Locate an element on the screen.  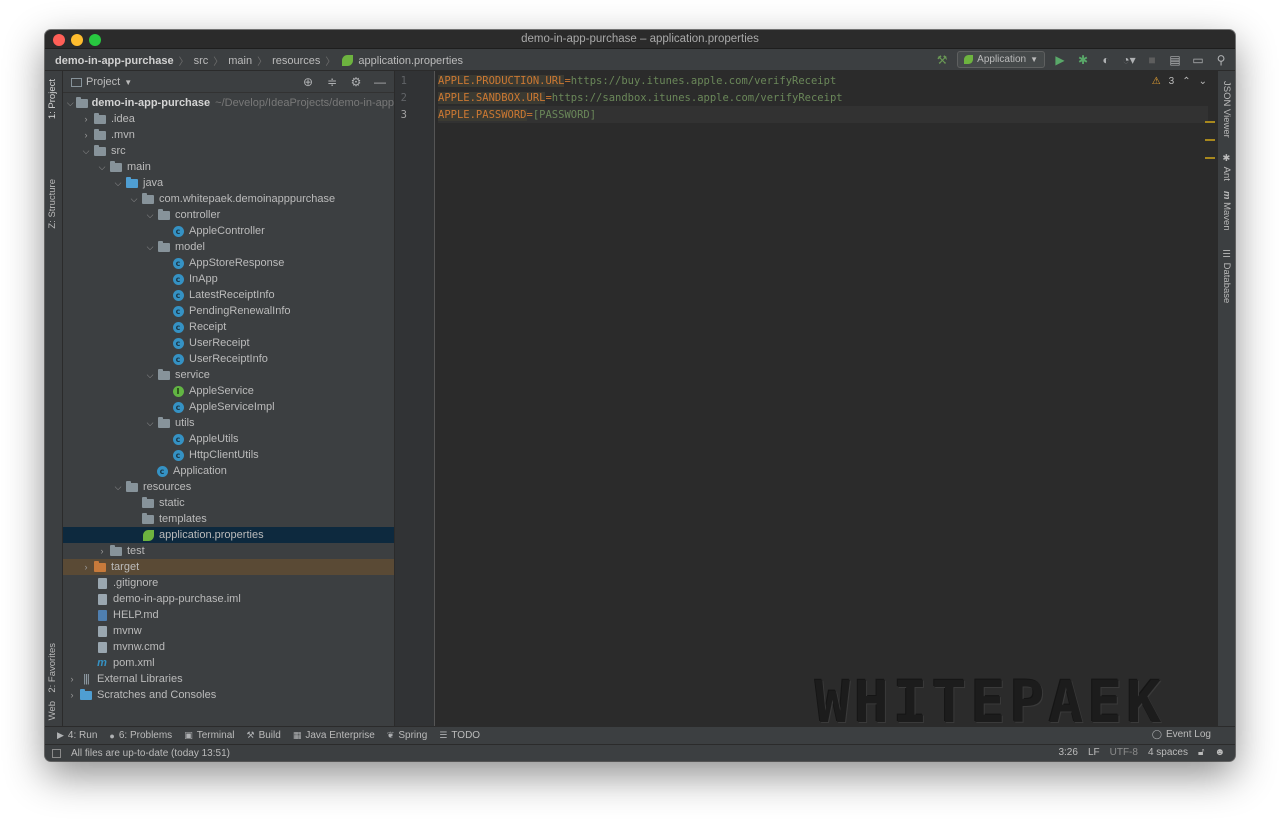
breadcrumb-resources: resources is located at coordinates (296, 61).